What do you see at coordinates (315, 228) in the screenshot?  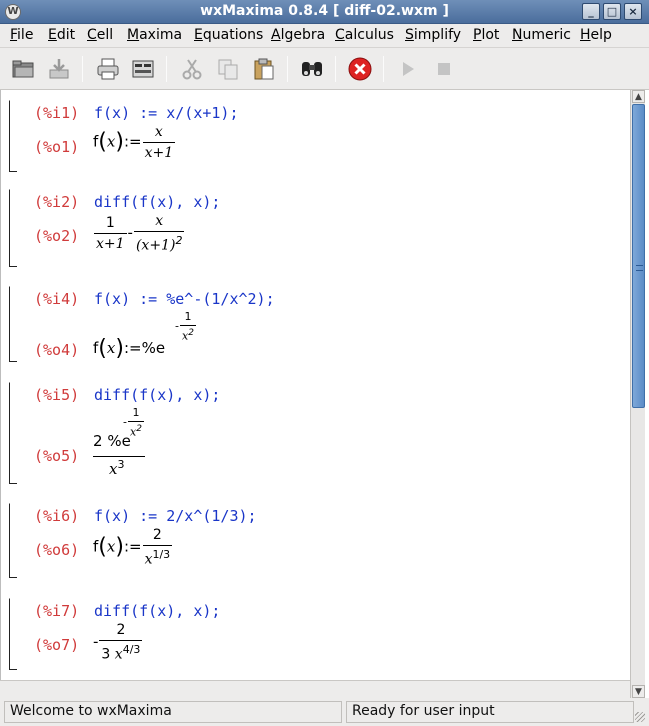 I see `cell-2: (%i2) diff(f(x), x); (%o2) 1 x+1- x (x+1)2` at bounding box center [315, 228].